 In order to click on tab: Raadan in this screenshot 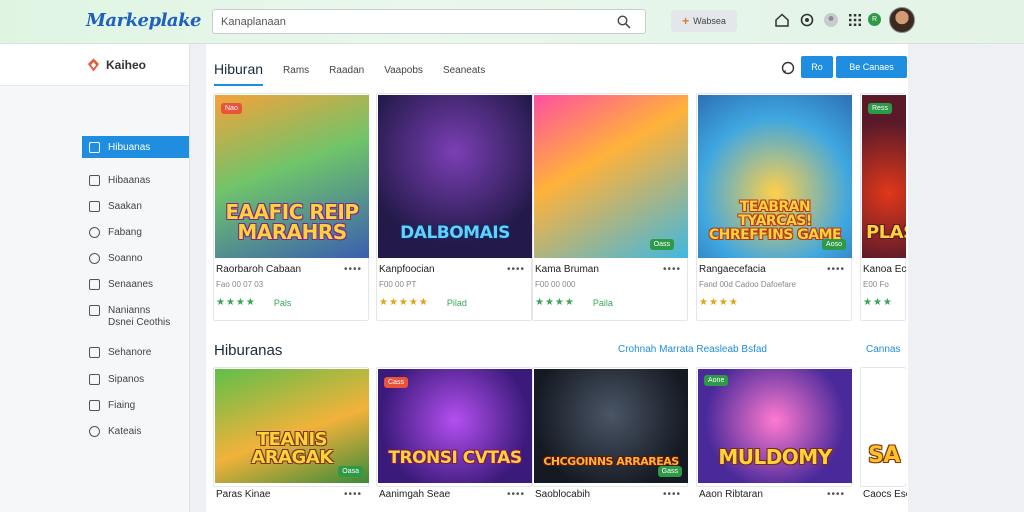, I will do `click(346, 75)`.